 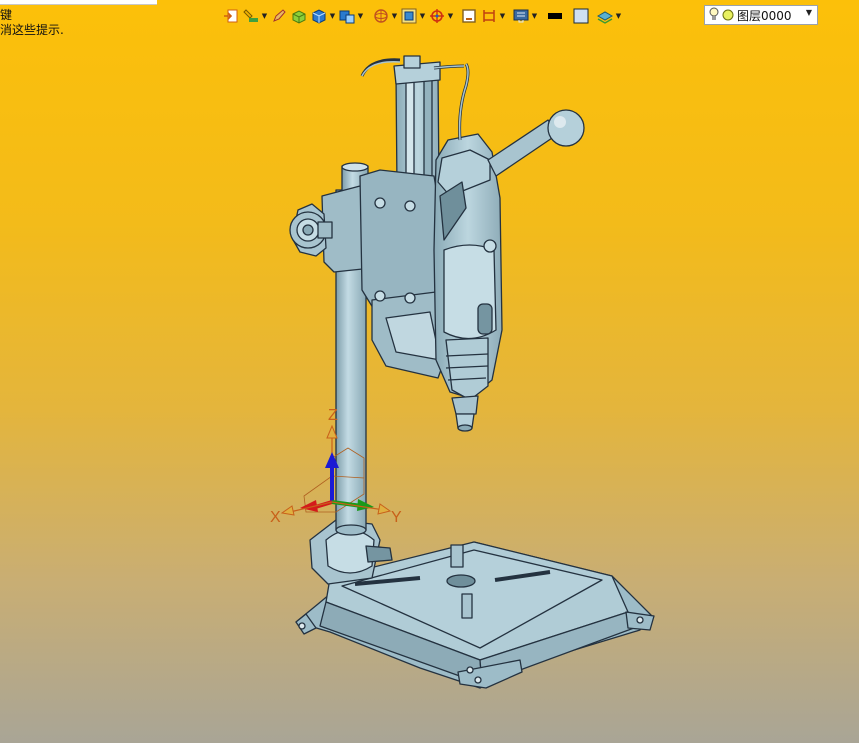 I want to click on z-axis-label: Z, so click(x=333, y=415).